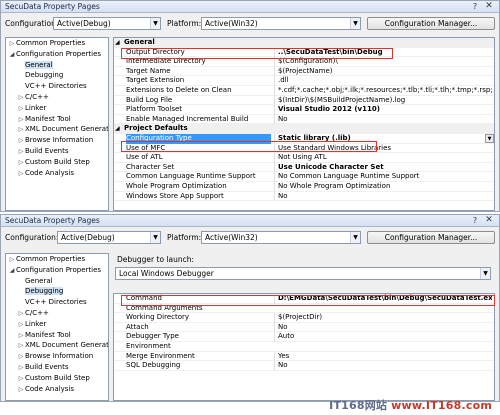 Image resolution: width=500 pixels, height=415 pixels. What do you see at coordinates (36, 107) in the screenshot?
I see `tree-item-label: Linker` at bounding box center [36, 107].